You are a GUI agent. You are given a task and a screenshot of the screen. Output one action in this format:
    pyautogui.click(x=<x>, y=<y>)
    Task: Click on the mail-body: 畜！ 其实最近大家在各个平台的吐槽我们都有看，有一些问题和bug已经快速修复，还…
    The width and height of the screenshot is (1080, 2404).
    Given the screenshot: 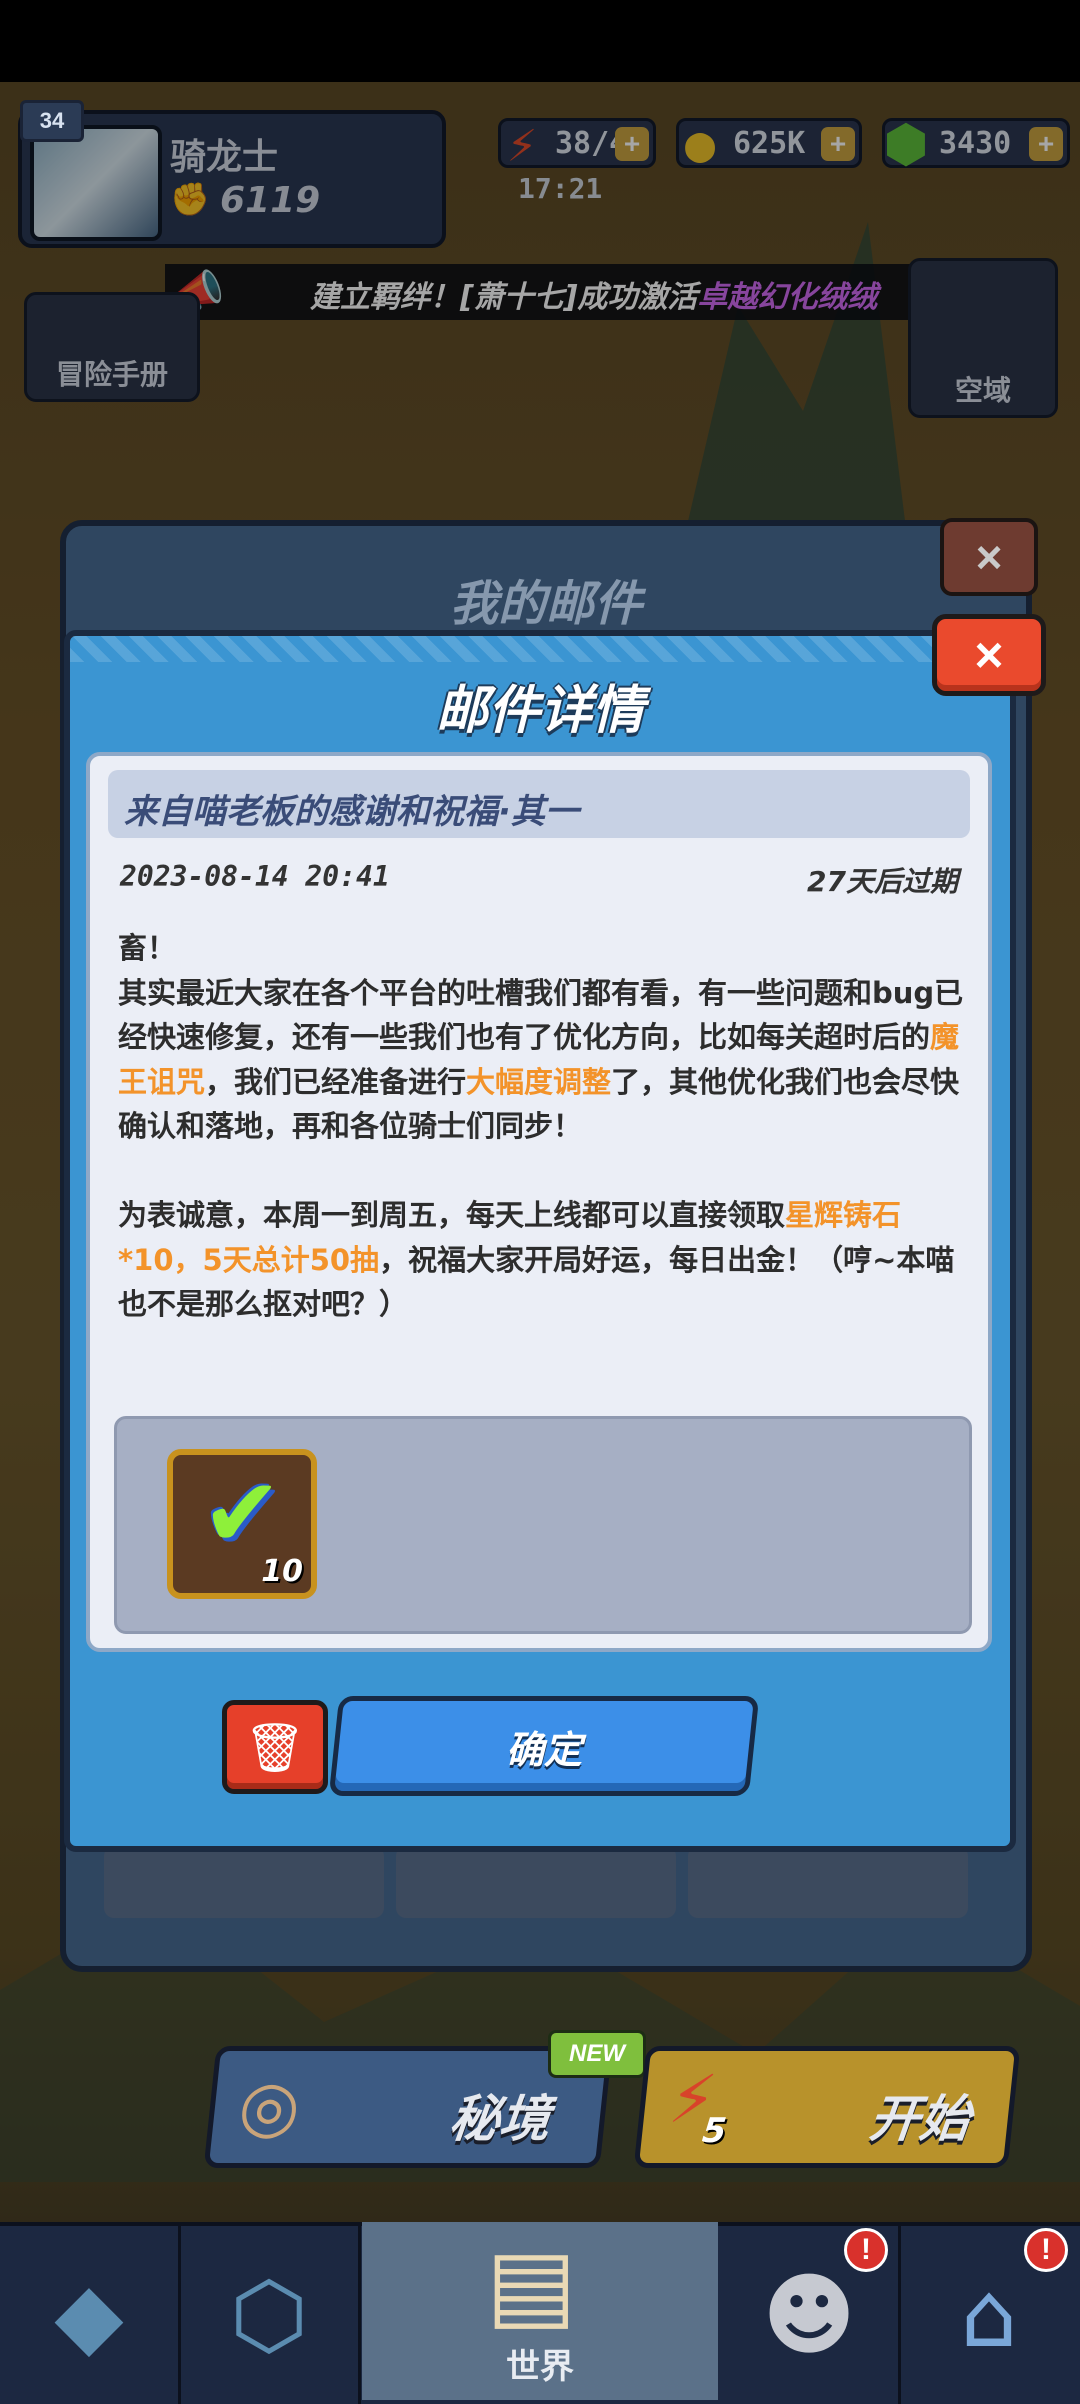 What is the action you would take?
    pyautogui.click(x=543, y=1126)
    